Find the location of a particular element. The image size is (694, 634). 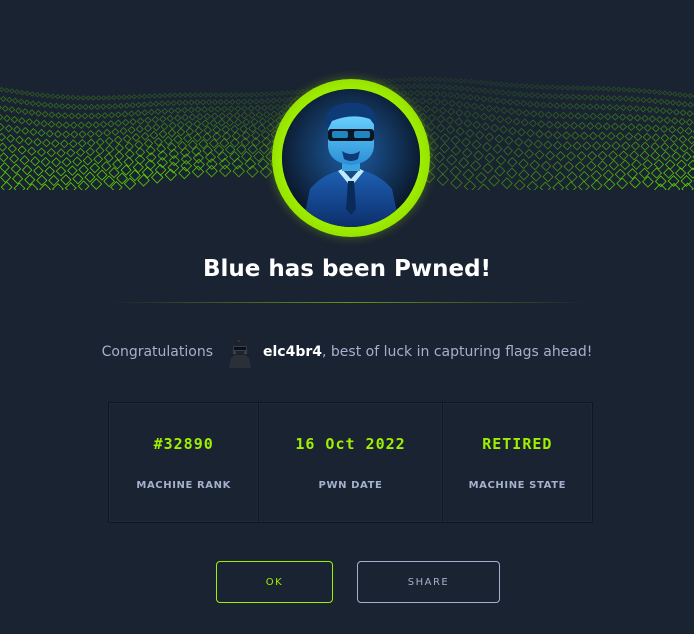

machine-state-label: MACHINE STATE is located at coordinates (517, 485).